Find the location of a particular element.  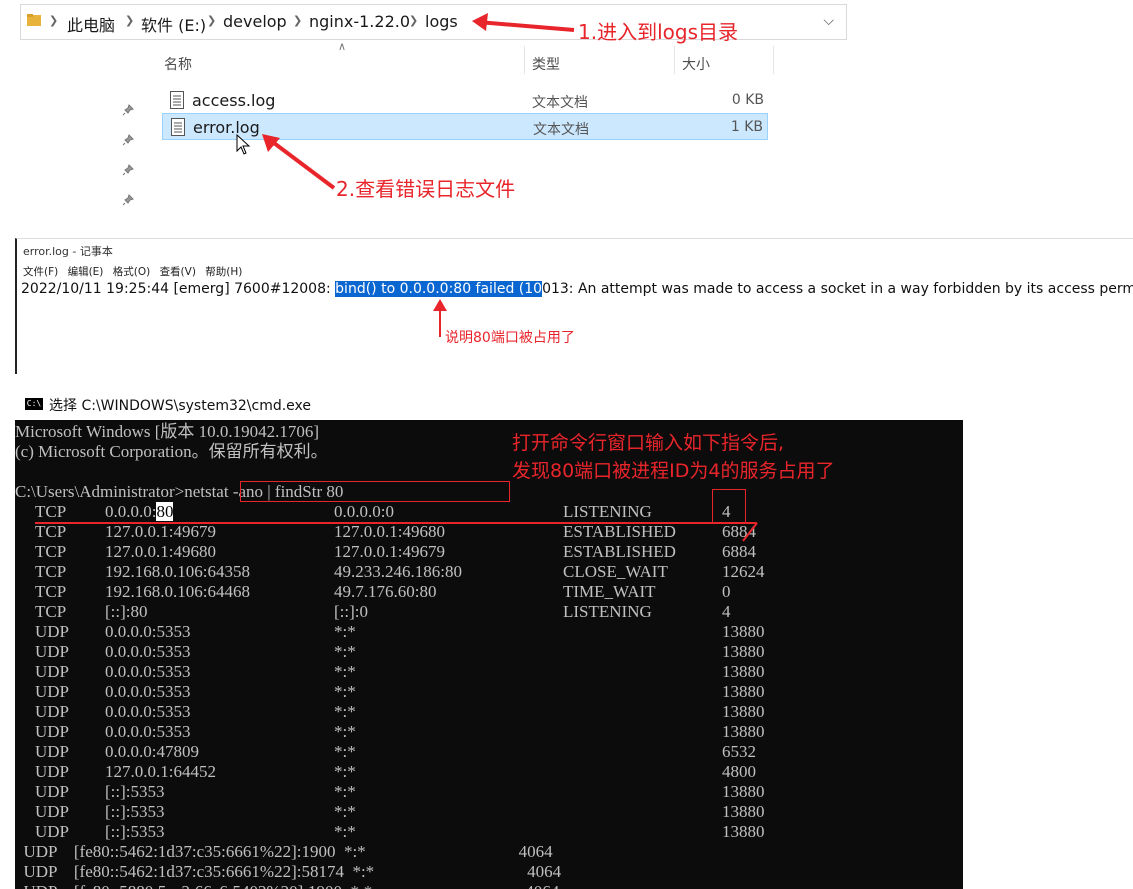

breadcrumb-develop: develop is located at coordinates (255, 21).